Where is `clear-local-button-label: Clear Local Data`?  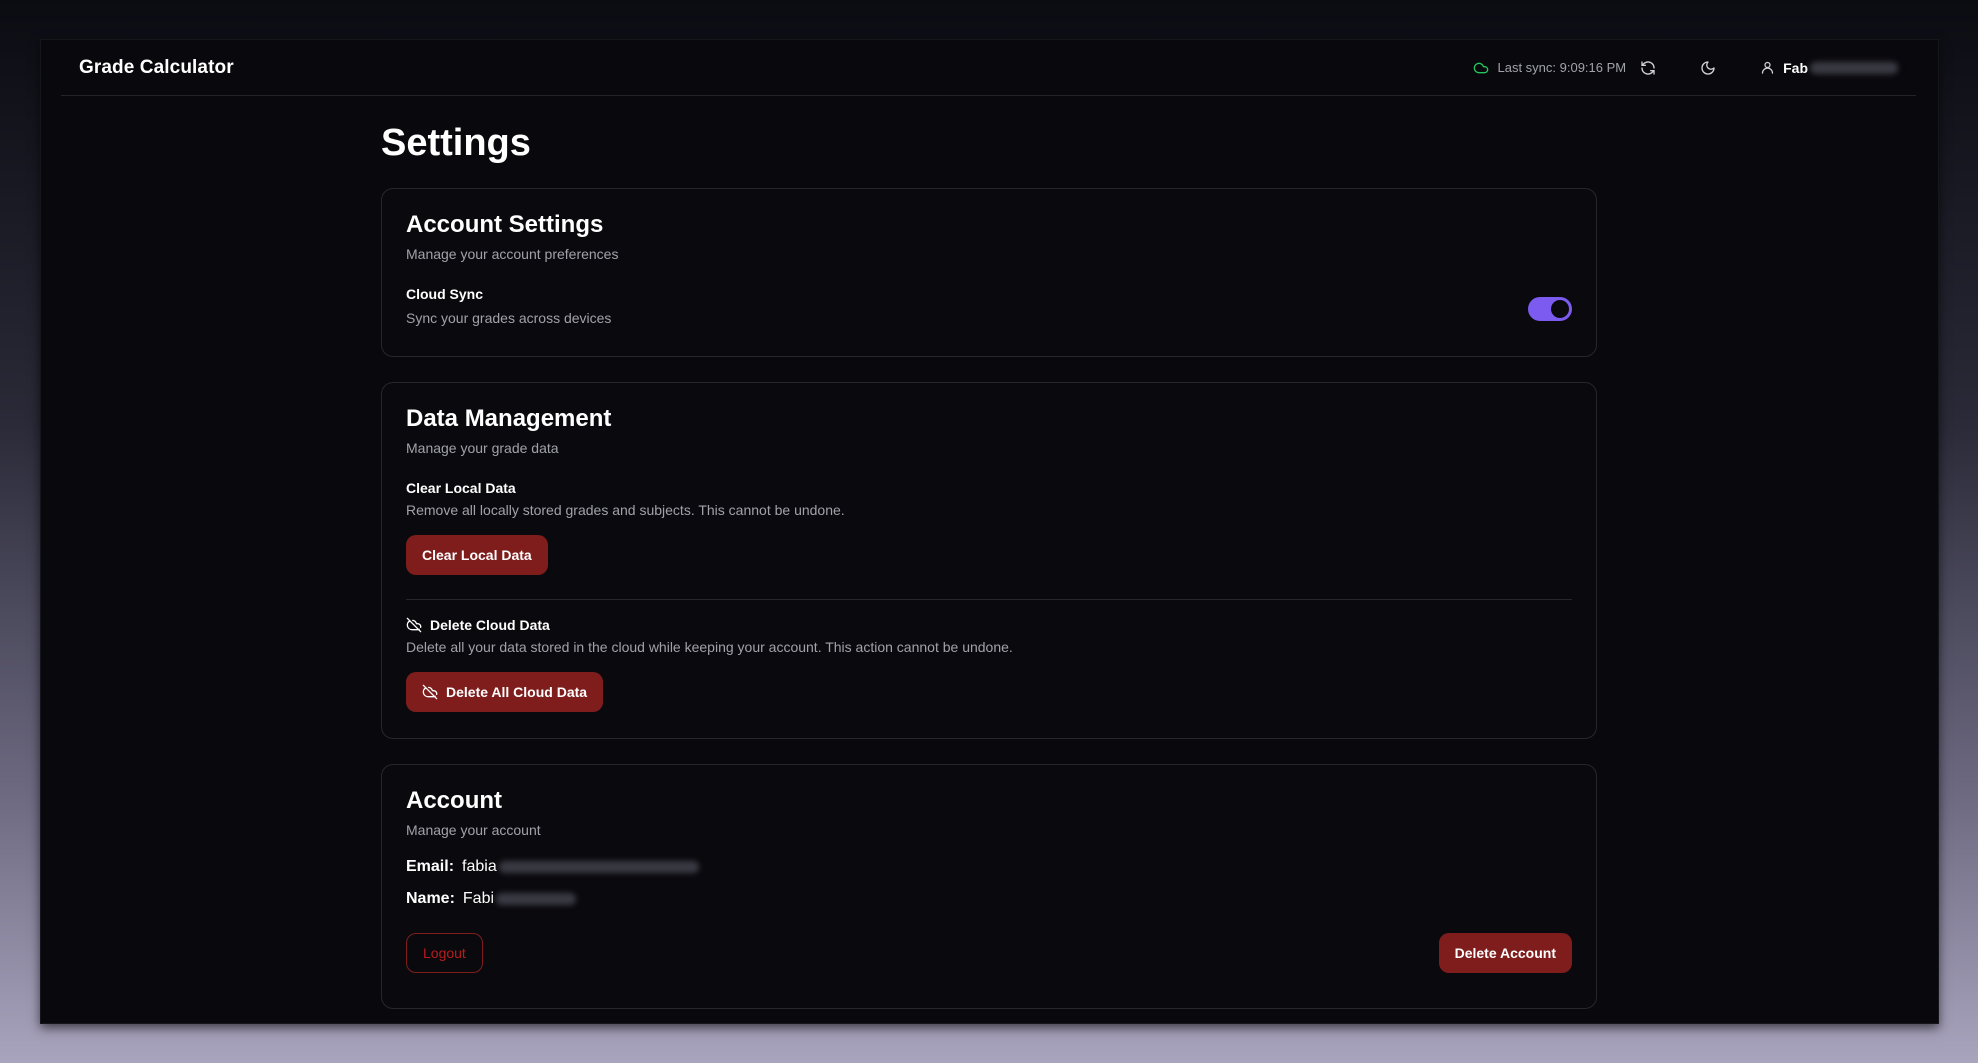
clear-local-button-label: Clear Local Data is located at coordinates (477, 555).